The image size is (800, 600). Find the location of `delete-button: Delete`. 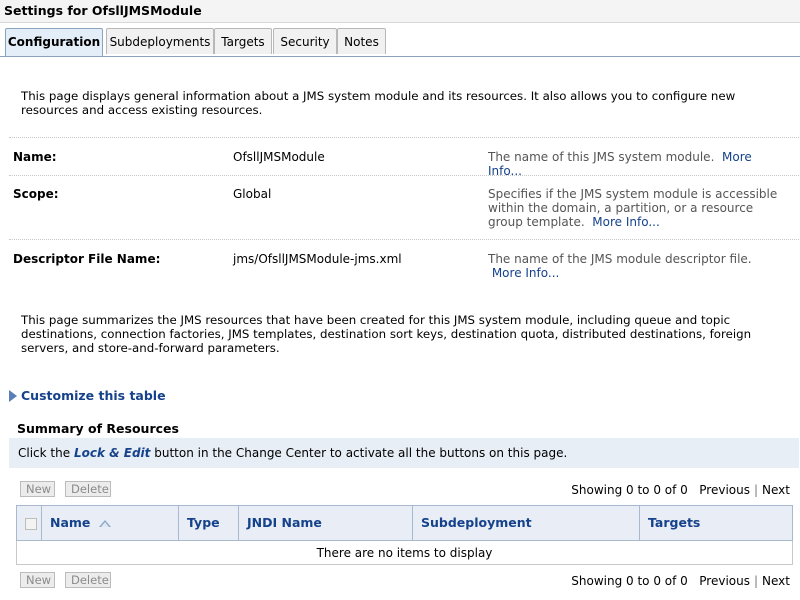

delete-button: Delete is located at coordinates (88, 489).